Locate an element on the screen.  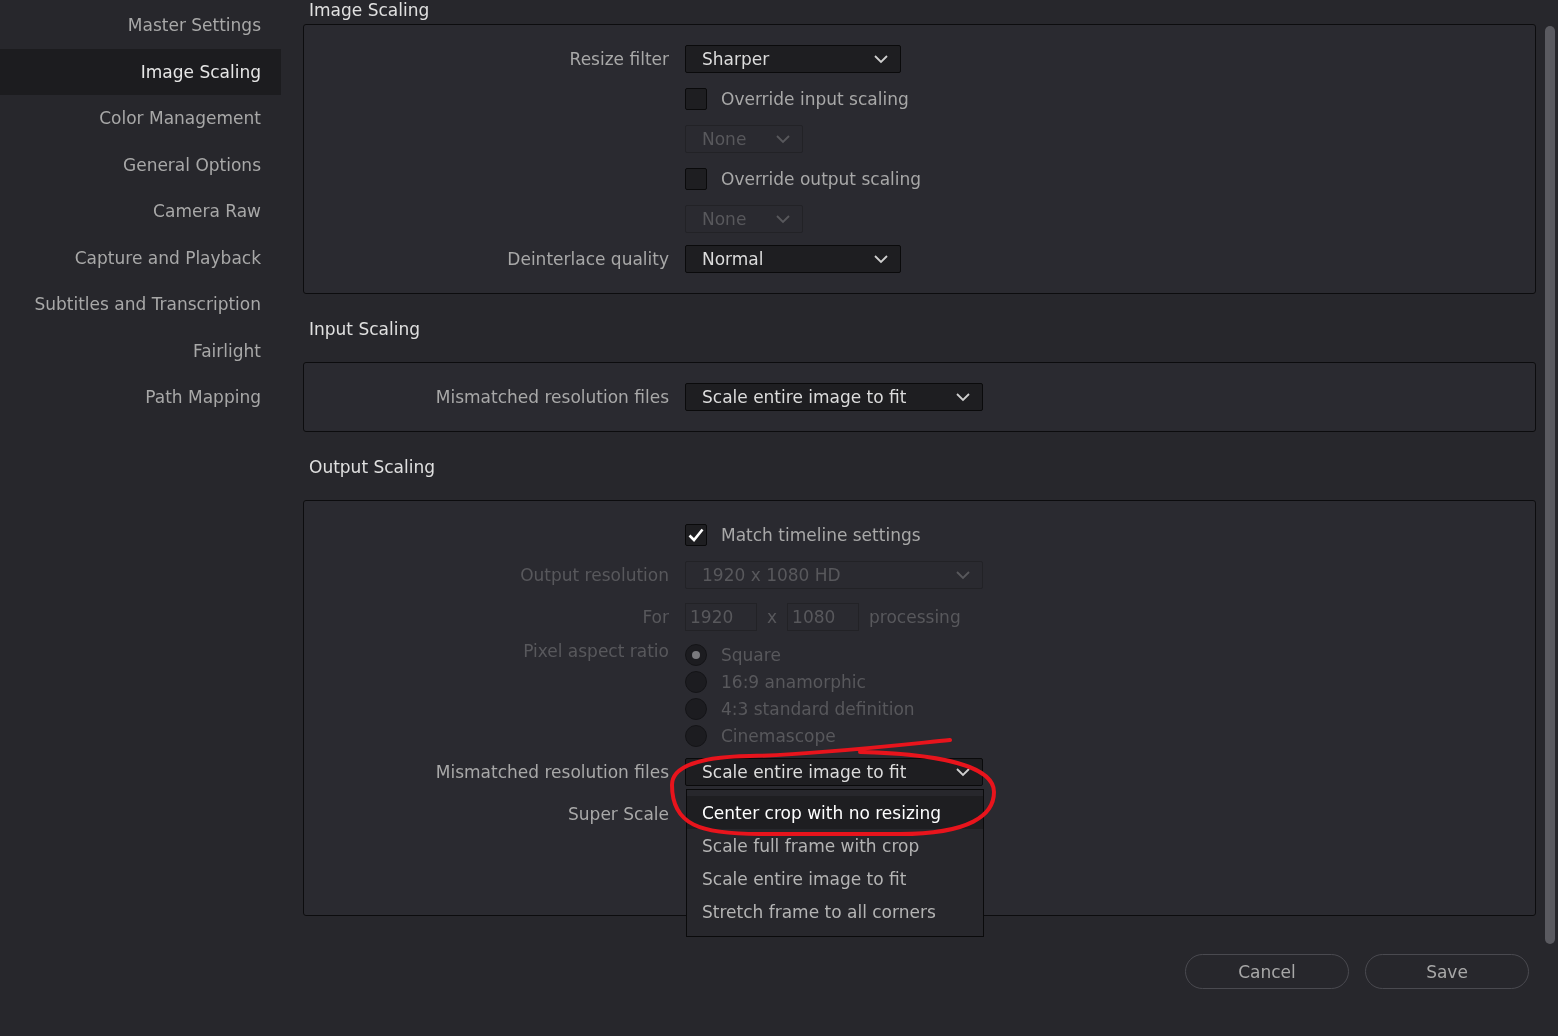
section-title: Image Scaling is located at coordinates (369, 10).